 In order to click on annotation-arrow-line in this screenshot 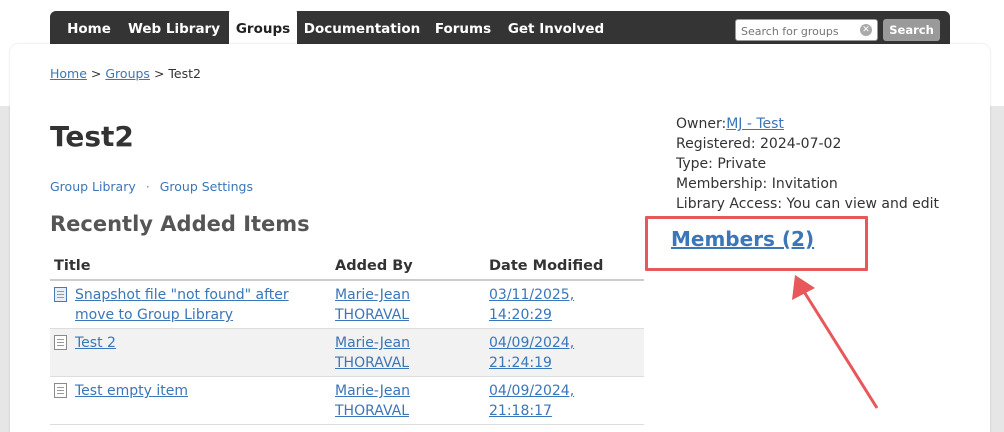, I will do `click(840, 349)`.